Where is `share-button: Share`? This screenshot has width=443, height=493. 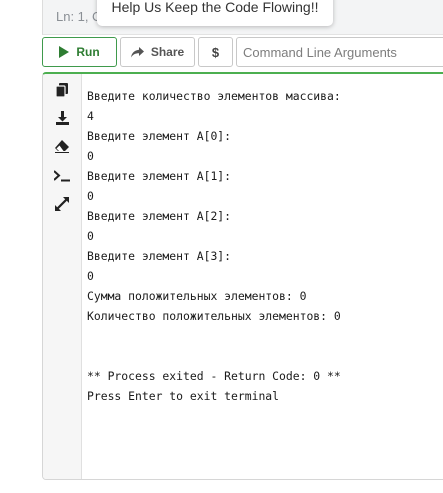
share-button: Share is located at coordinates (157, 52).